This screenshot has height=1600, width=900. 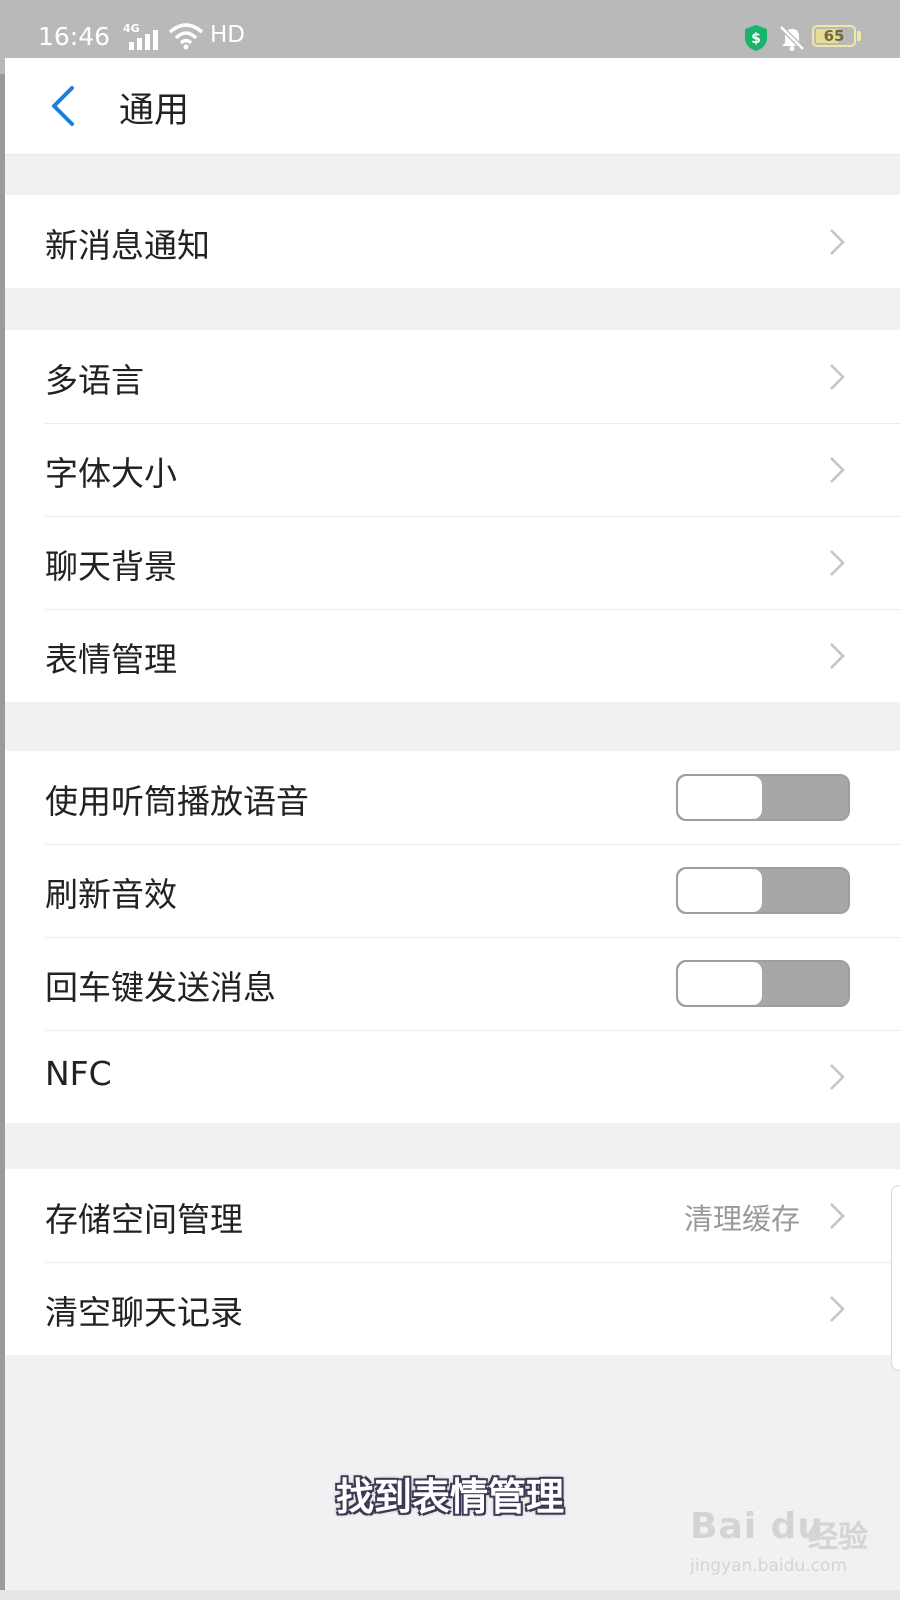 What do you see at coordinates (154, 111) in the screenshot?
I see `page-title: 通用` at bounding box center [154, 111].